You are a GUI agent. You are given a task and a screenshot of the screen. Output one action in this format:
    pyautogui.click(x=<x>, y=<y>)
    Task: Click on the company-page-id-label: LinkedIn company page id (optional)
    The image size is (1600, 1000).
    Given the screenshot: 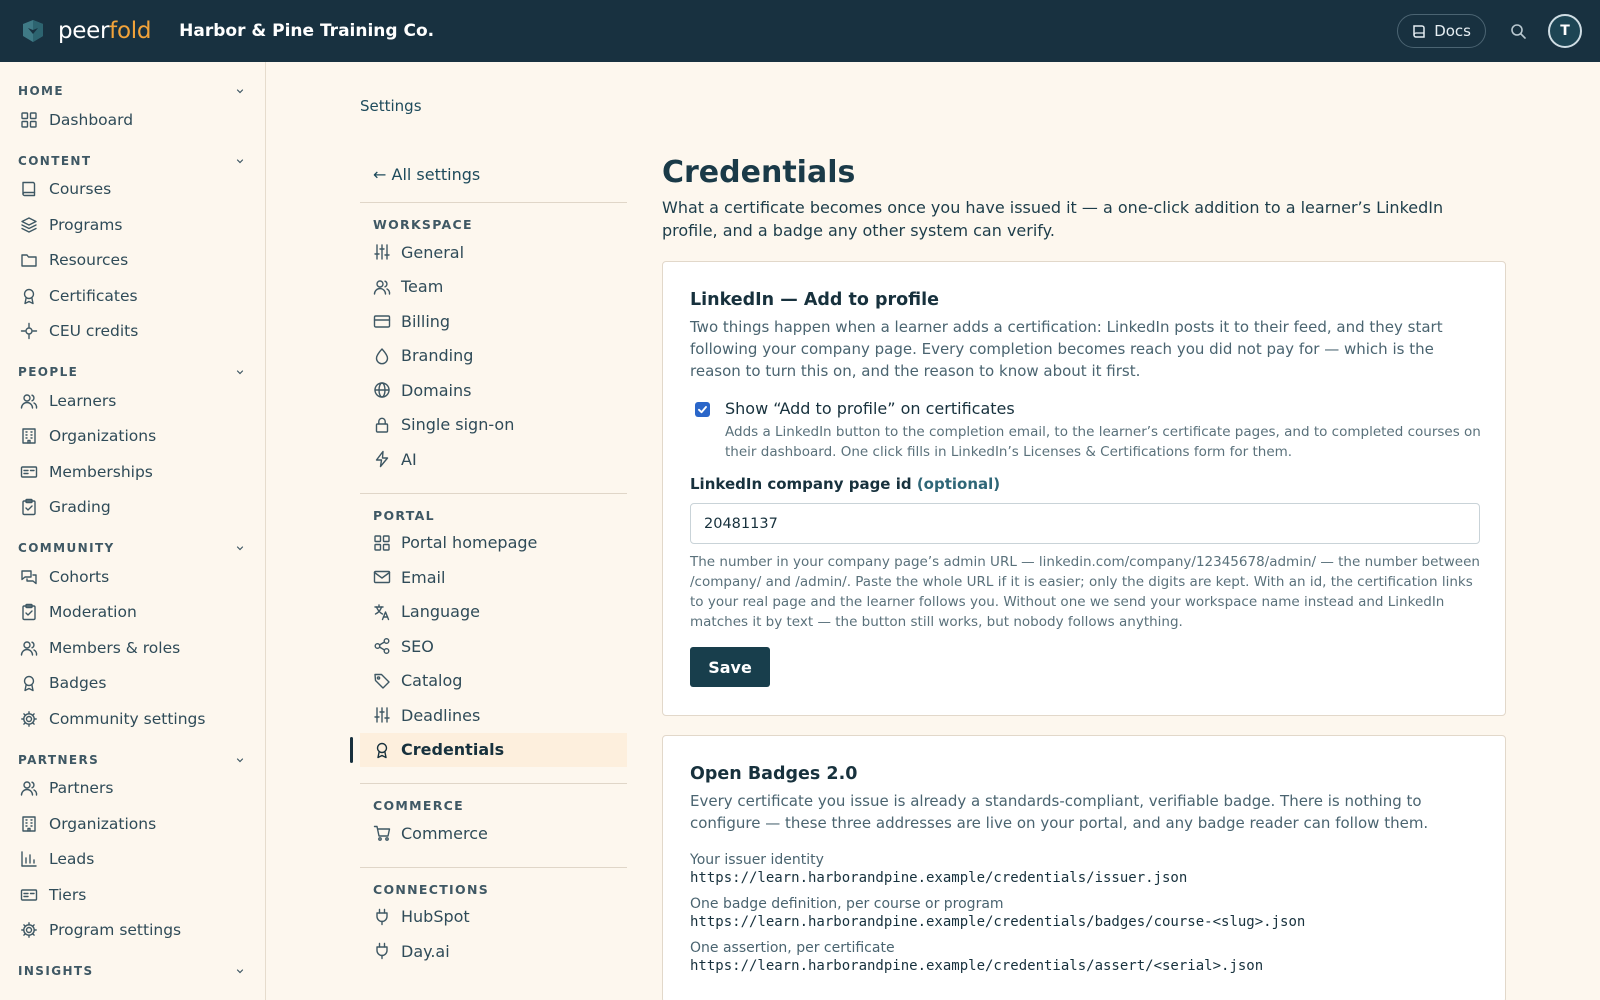 What is the action you would take?
    pyautogui.click(x=845, y=484)
    